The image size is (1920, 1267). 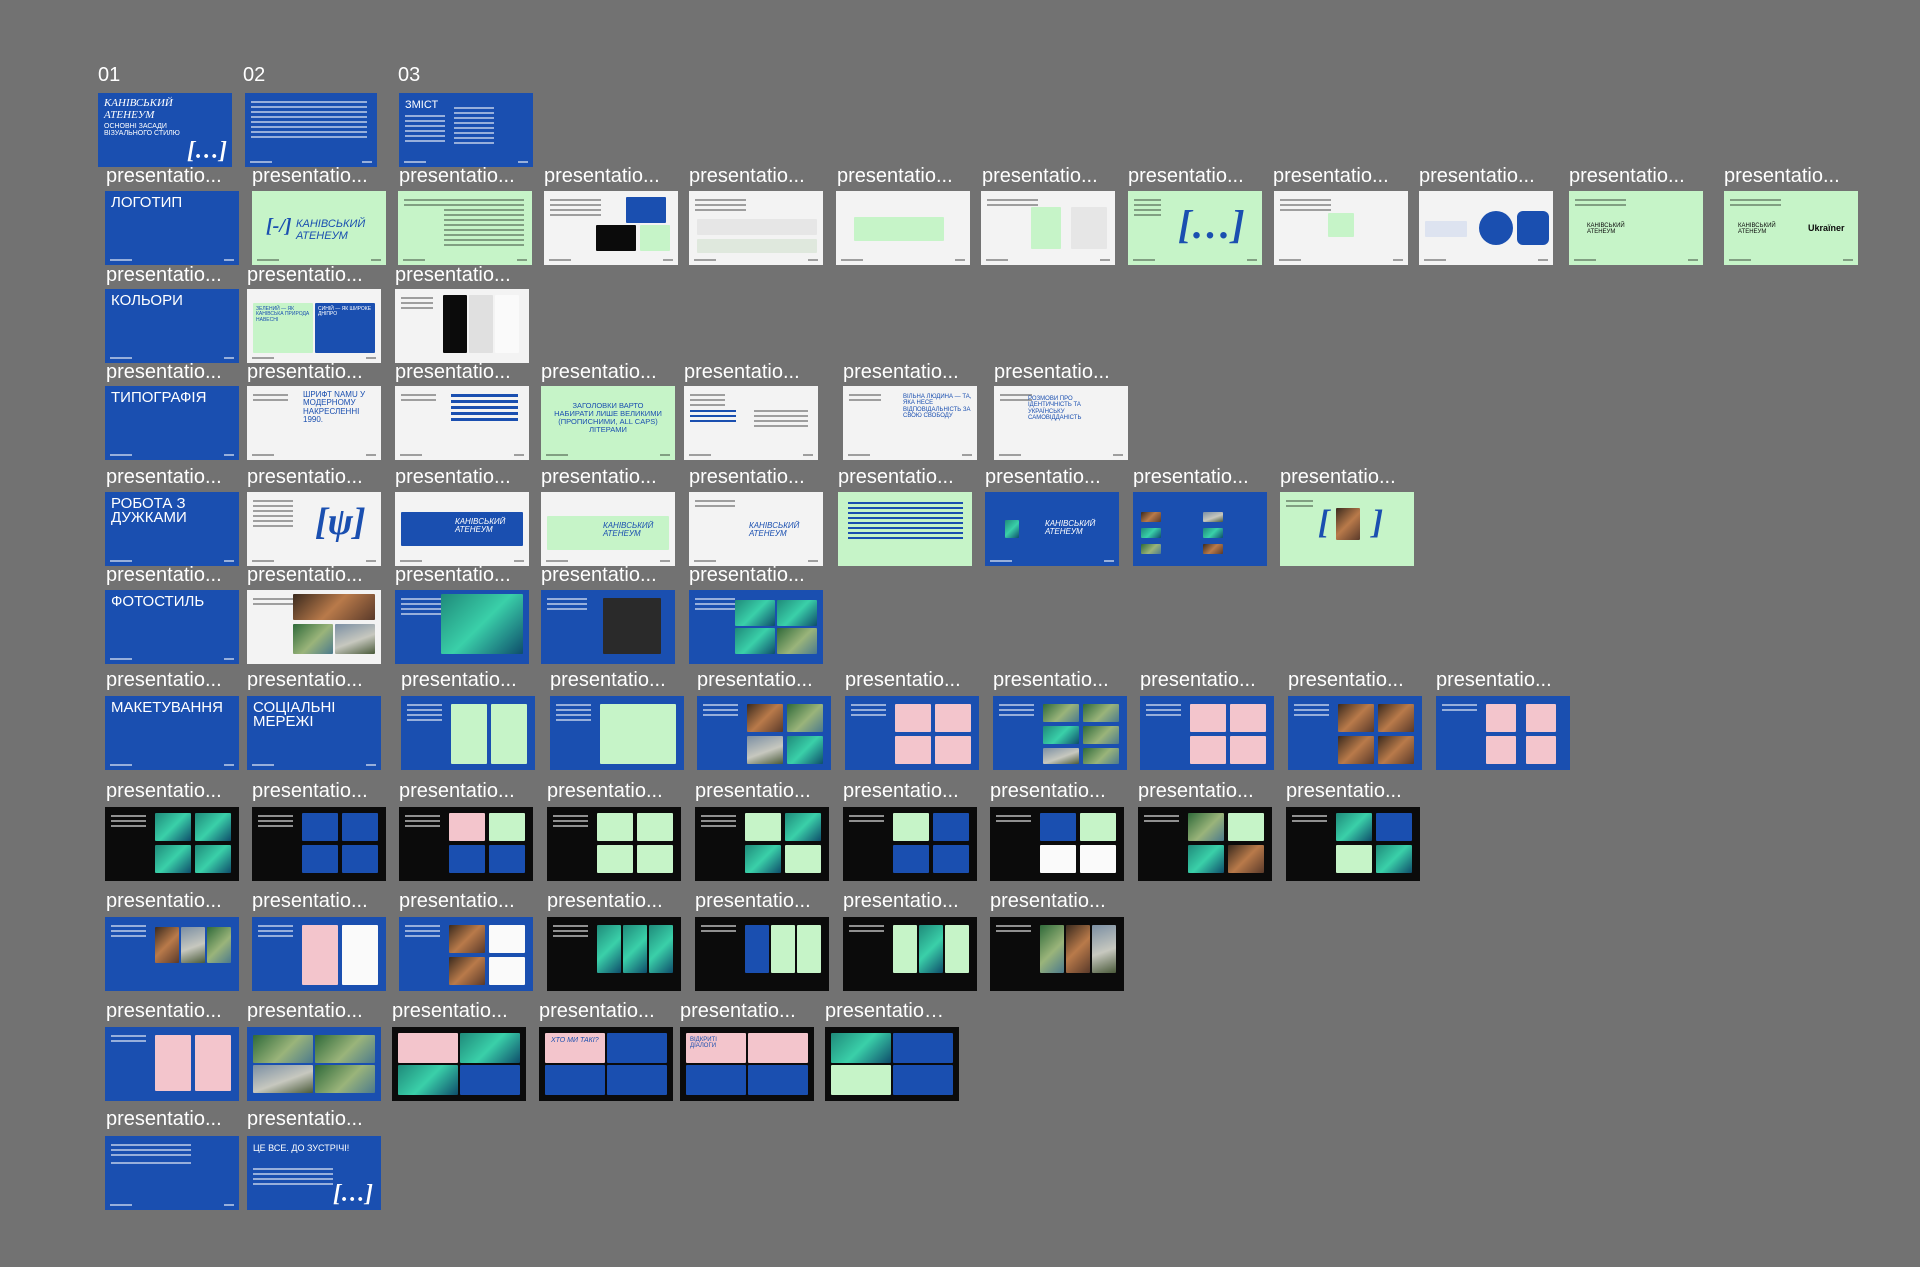 I want to click on slide-logo-ukrainer: КАНІВСЬКИЙ АТЕНЕУМ Ukraїner, so click(x=1791, y=228).